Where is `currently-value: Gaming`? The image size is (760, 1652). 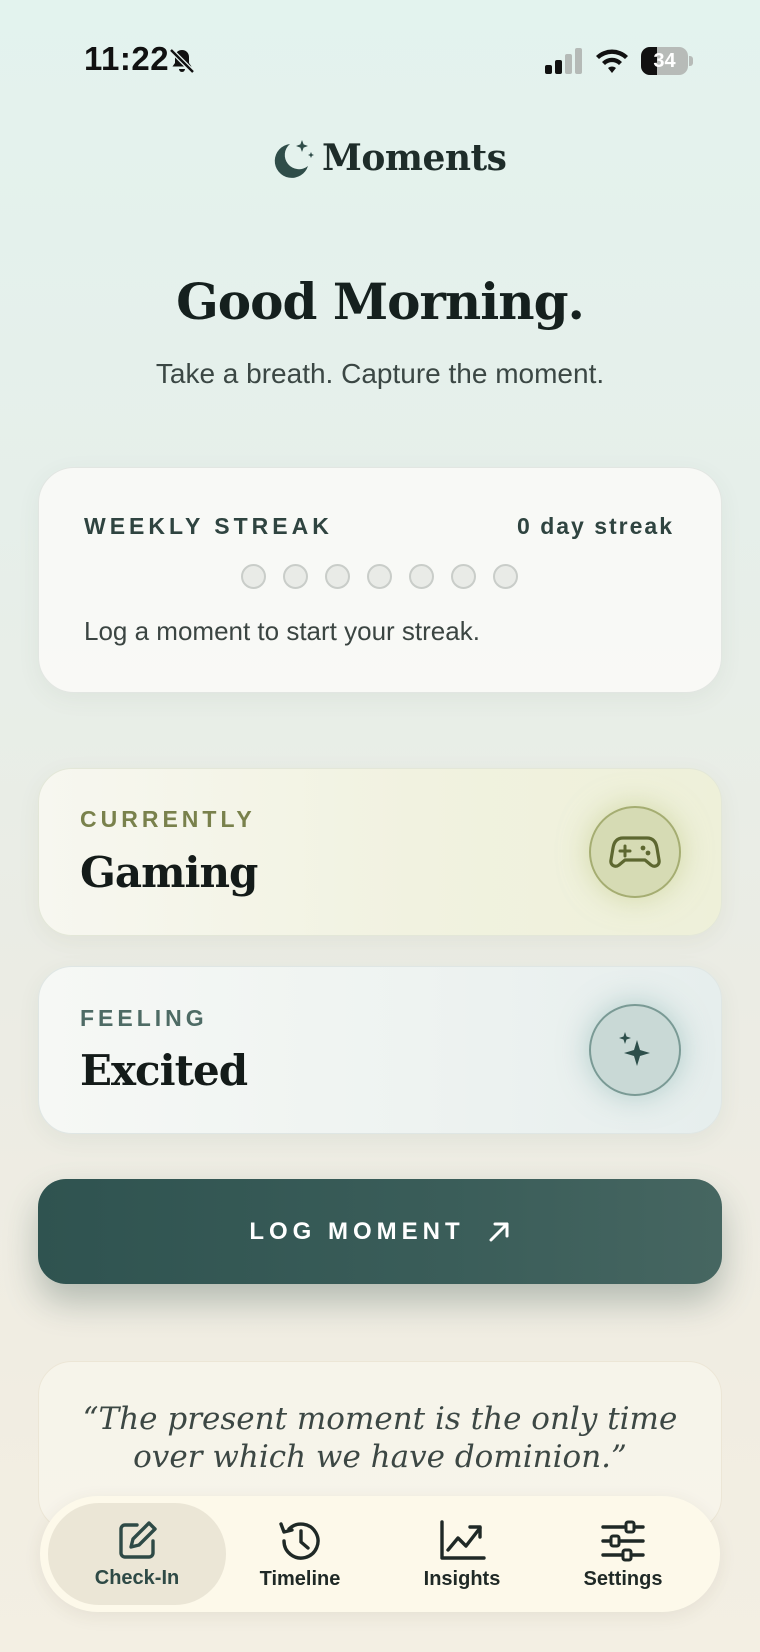
currently-value: Gaming is located at coordinates (169, 872).